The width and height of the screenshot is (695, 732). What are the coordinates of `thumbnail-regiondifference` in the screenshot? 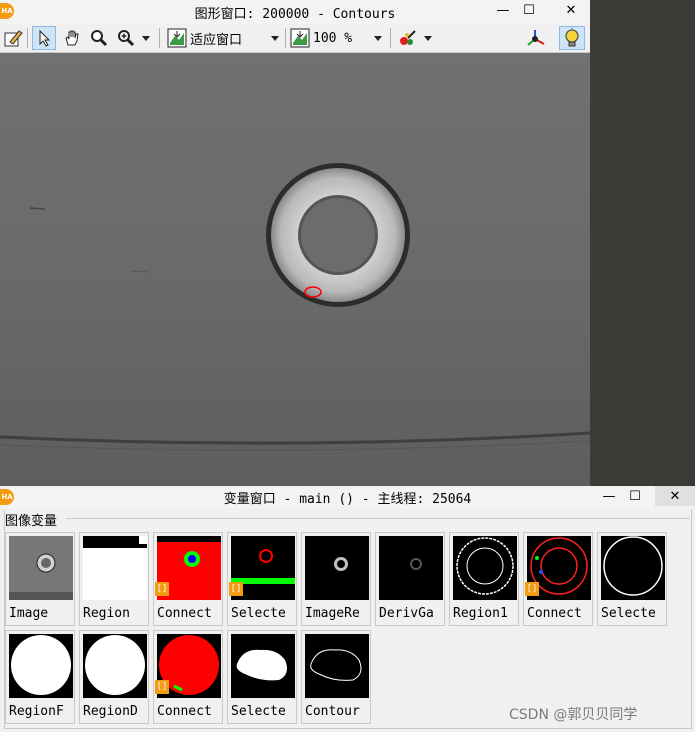 It's located at (115, 666).